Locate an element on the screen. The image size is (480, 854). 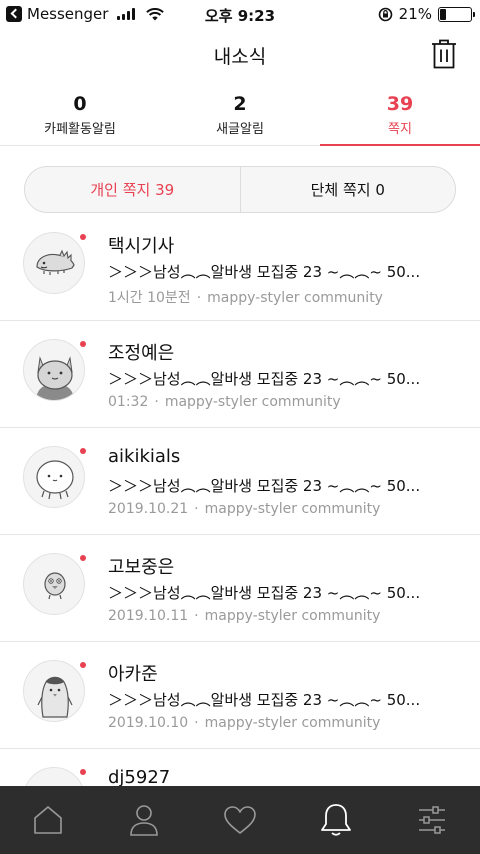
bottom-tab-bar is located at coordinates (240, 820).